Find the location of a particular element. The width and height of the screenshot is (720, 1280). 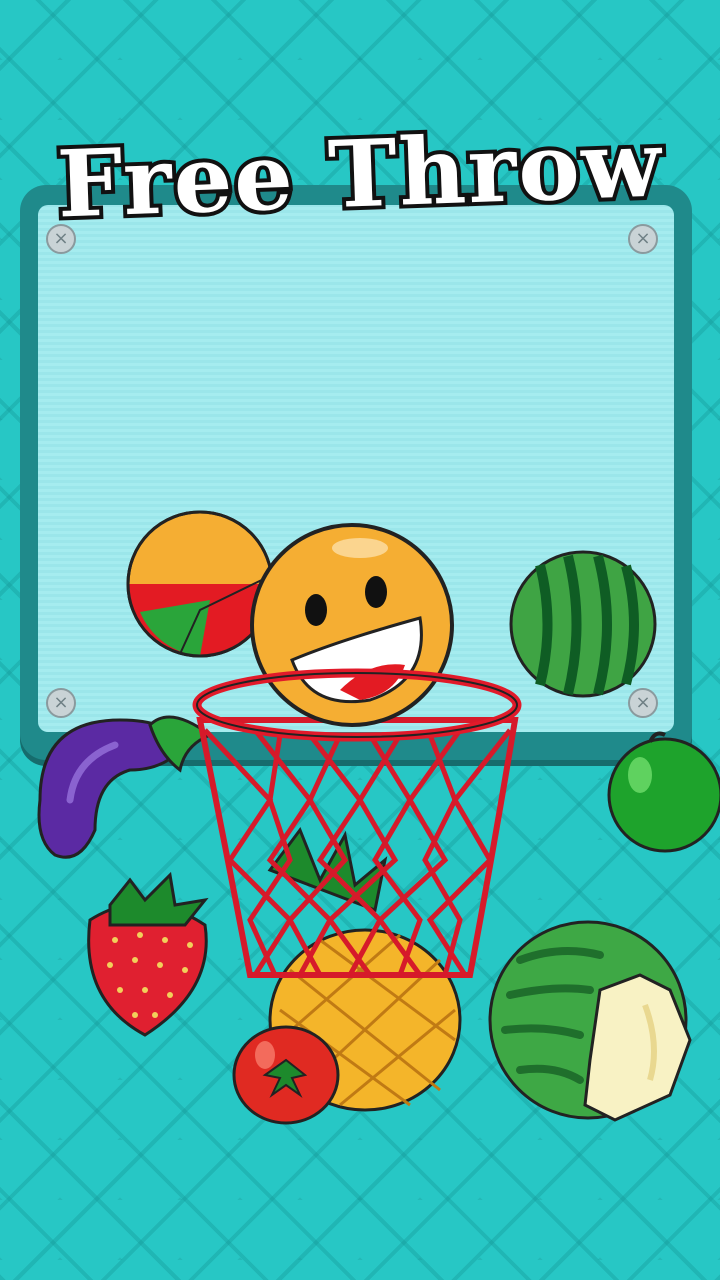

green-apple is located at coordinates (663, 792).